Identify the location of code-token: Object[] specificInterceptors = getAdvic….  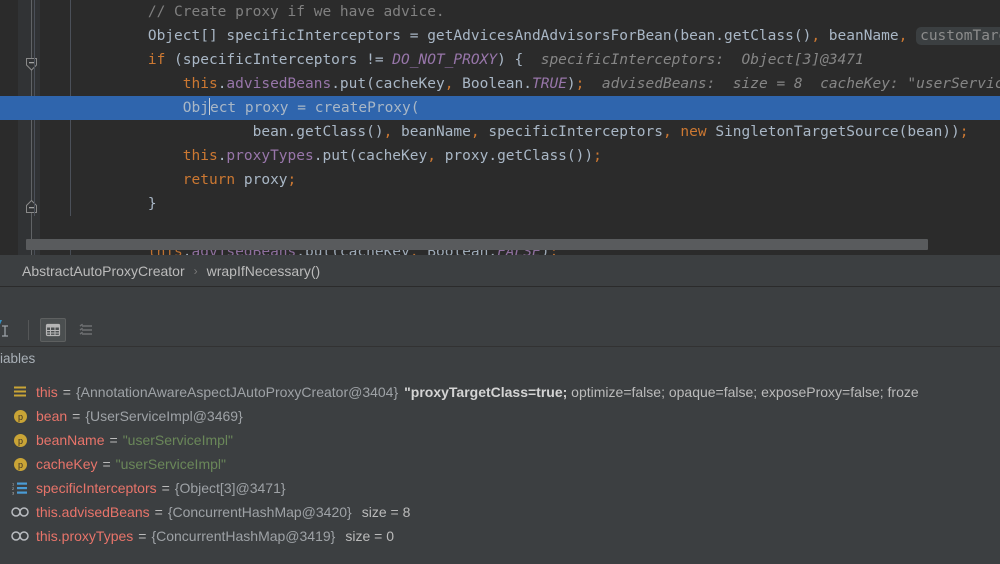
(479, 36).